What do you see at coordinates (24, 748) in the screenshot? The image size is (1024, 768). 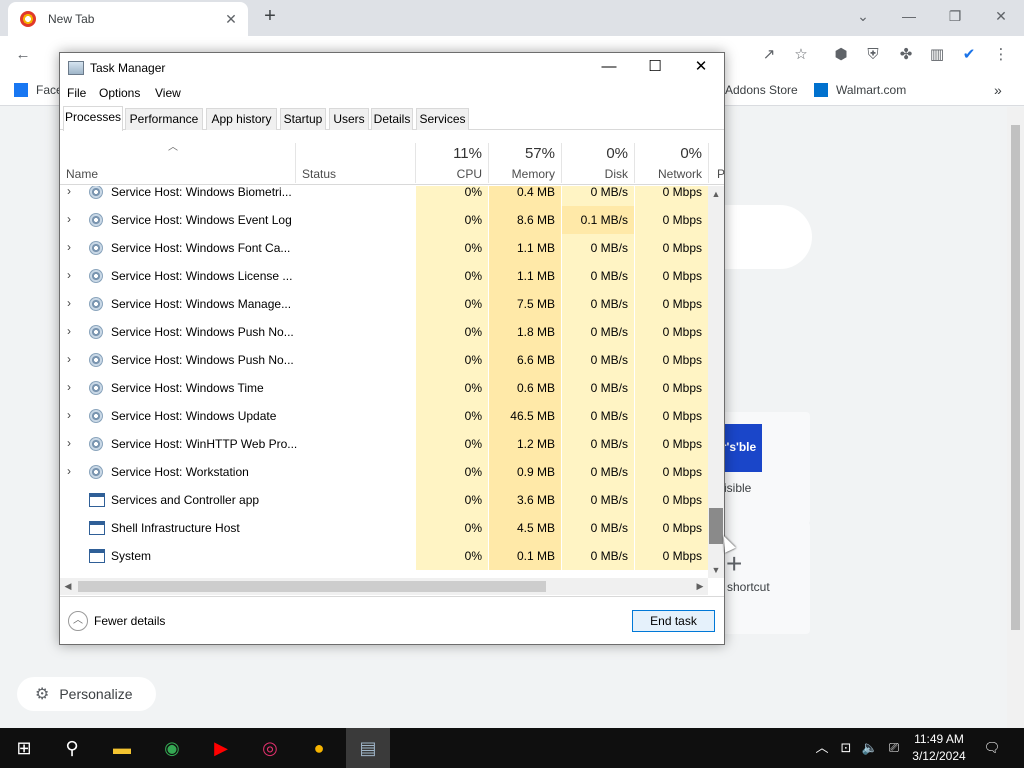 I see `windows-start-icon: ⊞` at bounding box center [24, 748].